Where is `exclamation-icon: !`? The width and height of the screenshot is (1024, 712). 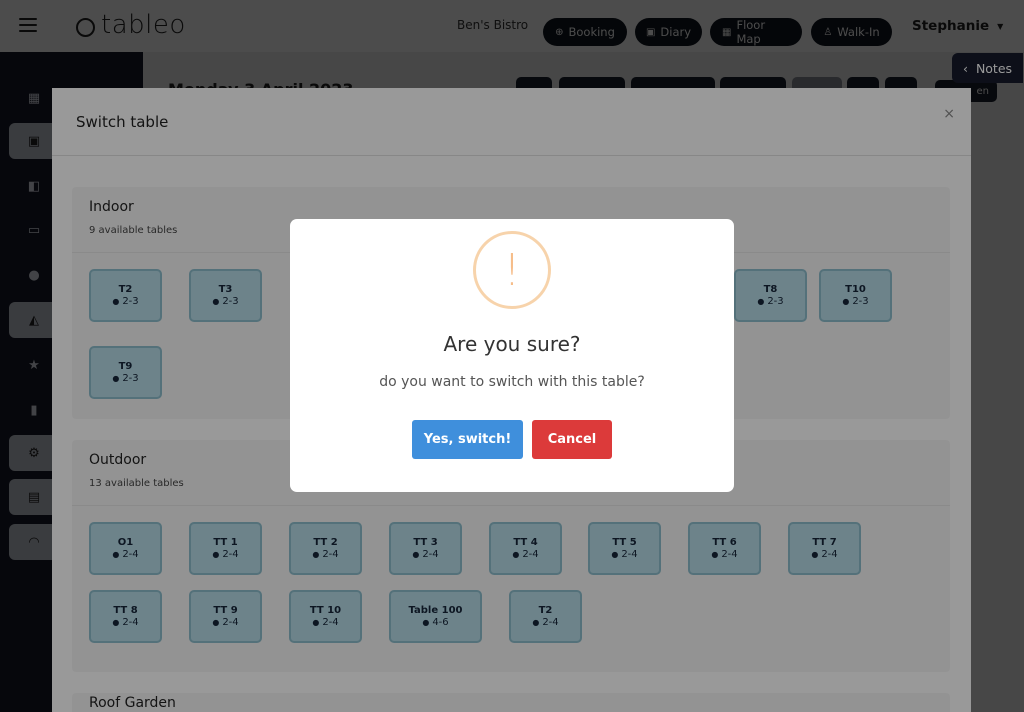
exclamation-icon: ! is located at coordinates (512, 270).